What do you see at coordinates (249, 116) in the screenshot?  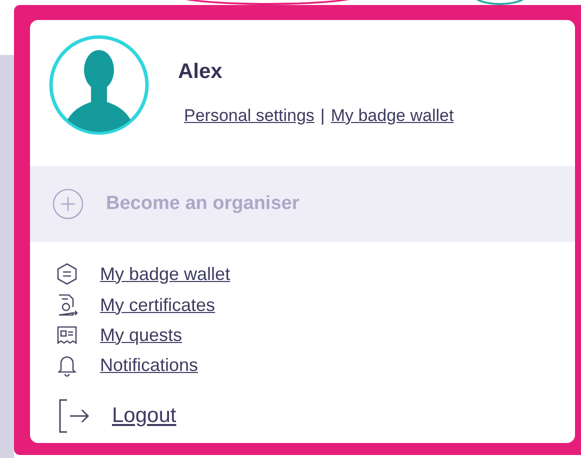 I see `personal-settings-link: Personal settings` at bounding box center [249, 116].